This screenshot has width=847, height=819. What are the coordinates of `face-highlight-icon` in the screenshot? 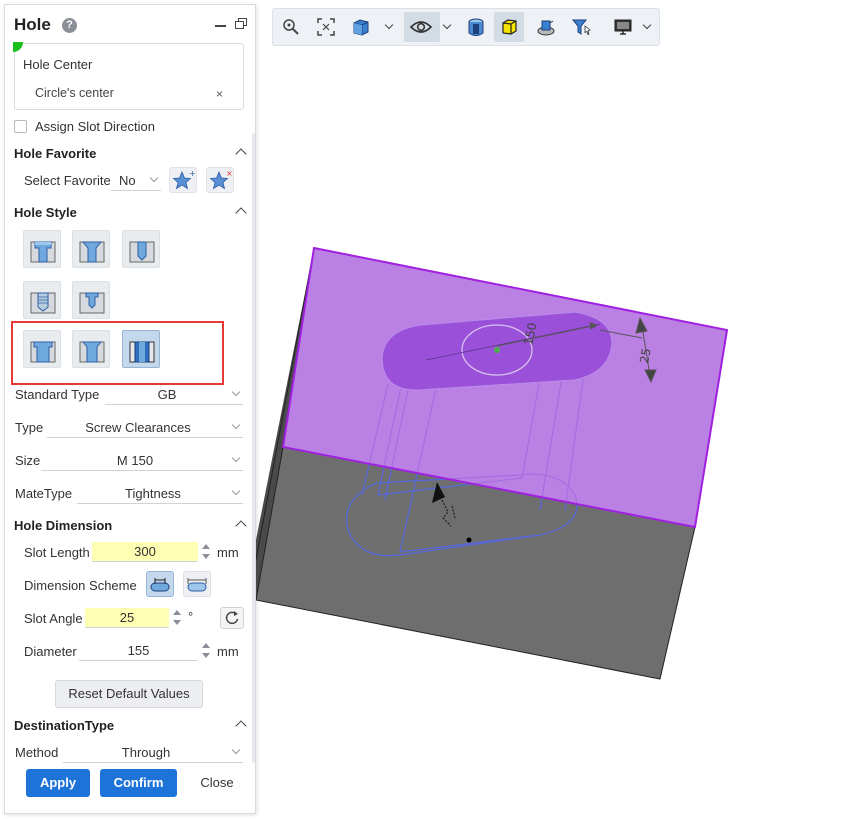 It's located at (509, 27).